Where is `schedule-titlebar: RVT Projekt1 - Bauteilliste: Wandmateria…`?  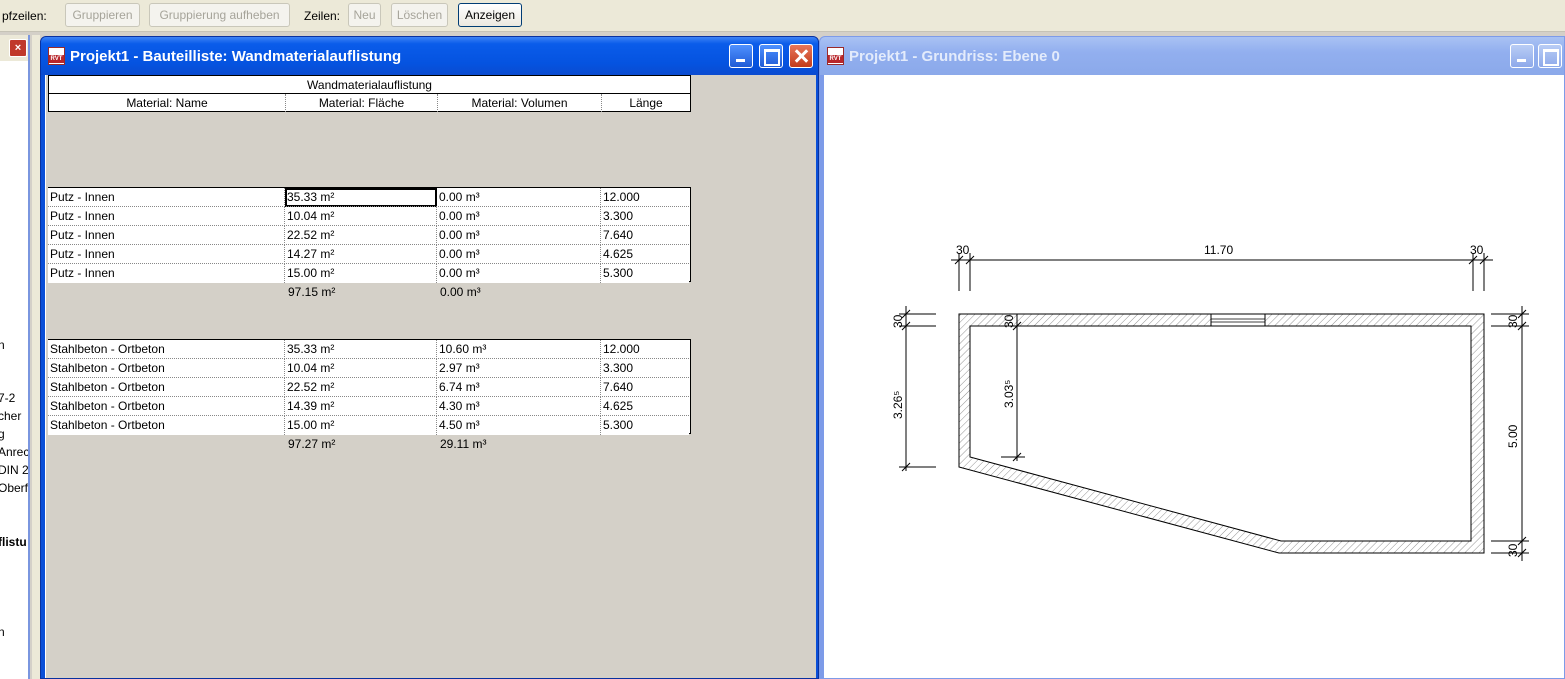
schedule-titlebar: RVT Projekt1 - Bauteilliste: Wandmateria… is located at coordinates (429, 56).